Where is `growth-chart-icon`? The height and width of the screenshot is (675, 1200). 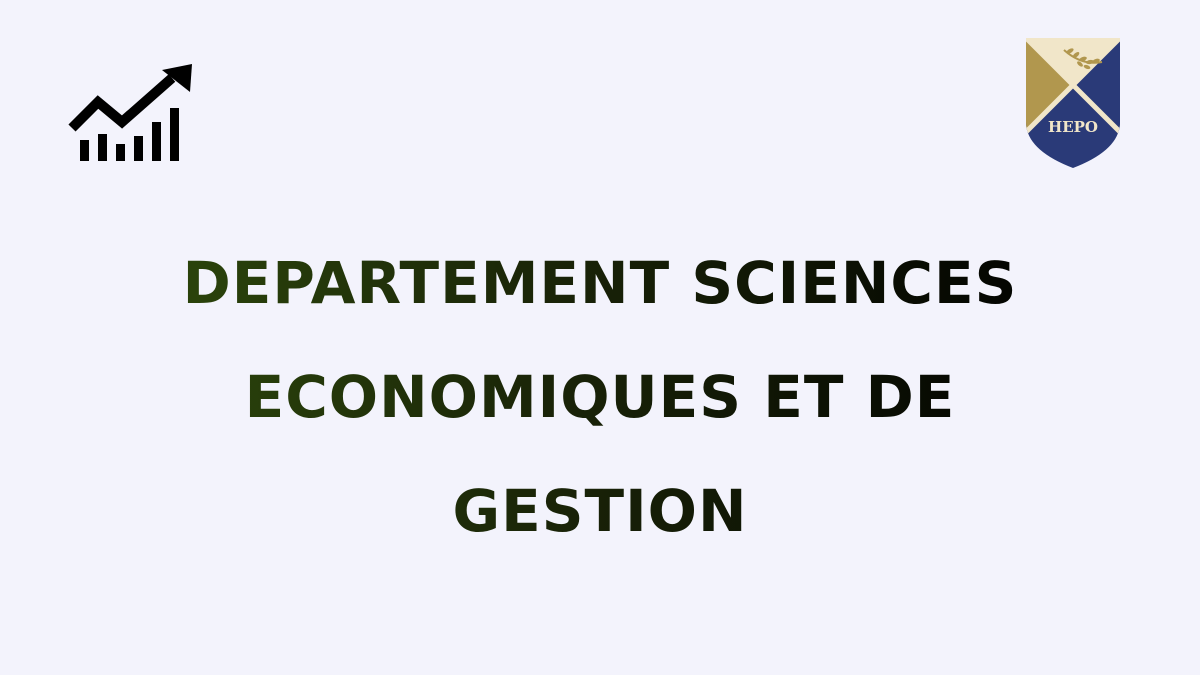
growth-chart-icon is located at coordinates (130, 112).